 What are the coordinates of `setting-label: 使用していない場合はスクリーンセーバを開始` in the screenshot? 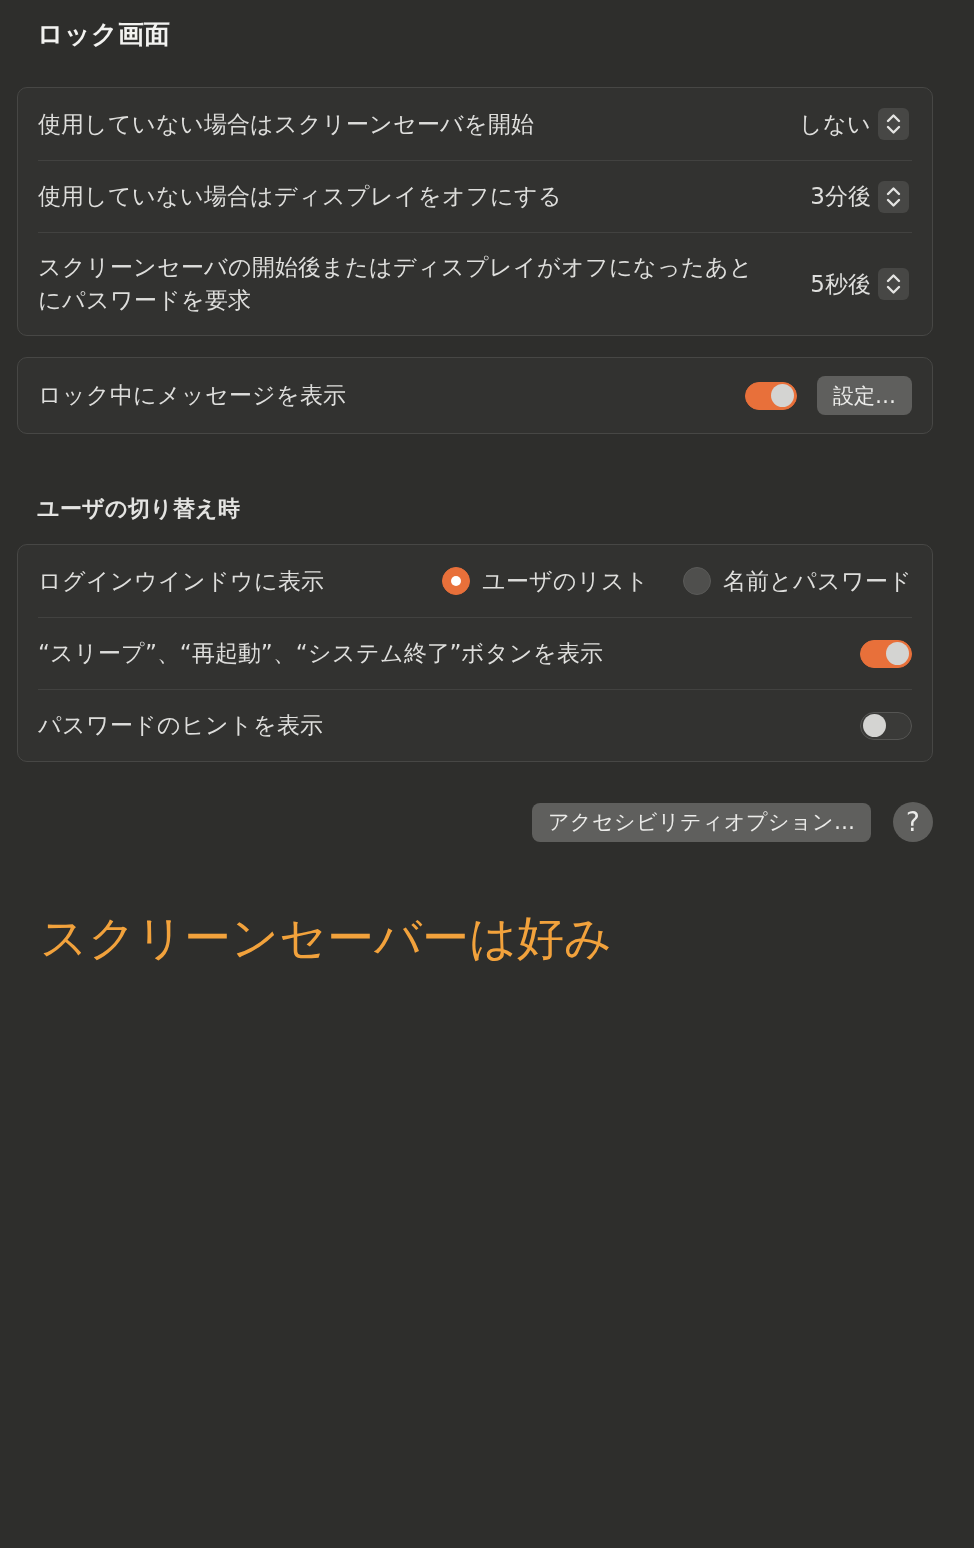 It's located at (286, 124).